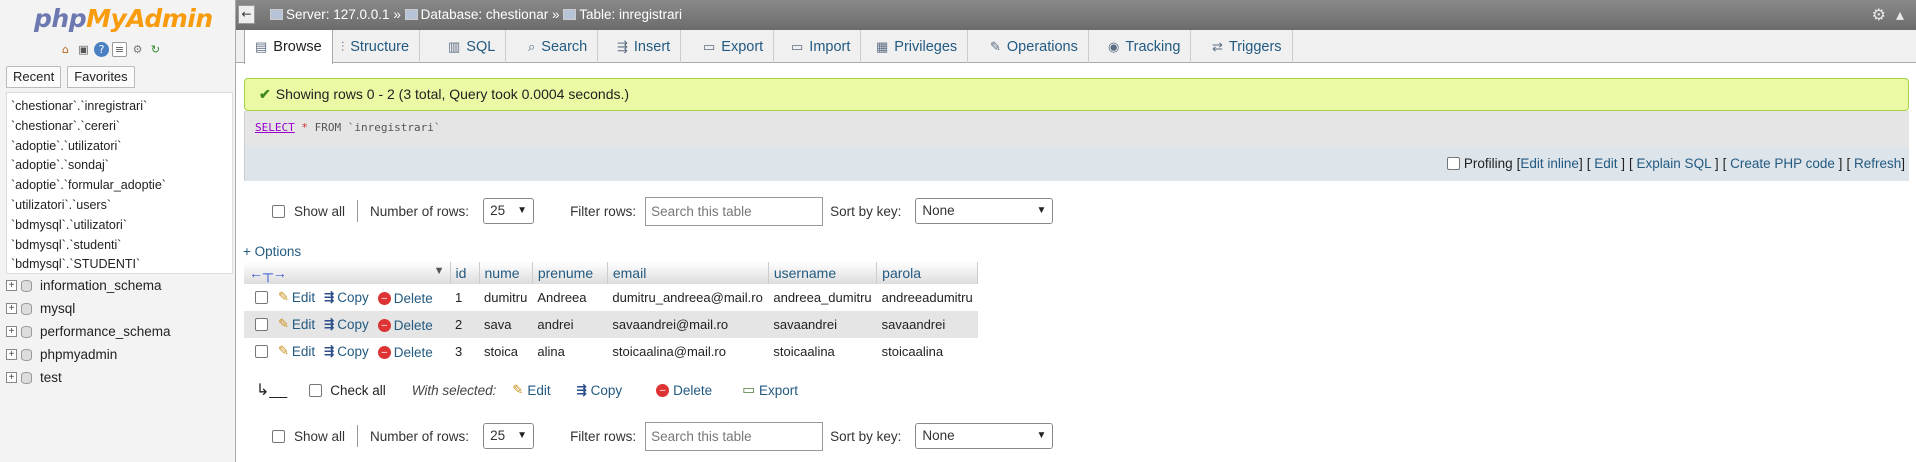 Image resolution: width=1916 pixels, height=462 pixels. Describe the element at coordinates (505, 297) in the screenshot. I see `cell-nume: dumitru` at that location.